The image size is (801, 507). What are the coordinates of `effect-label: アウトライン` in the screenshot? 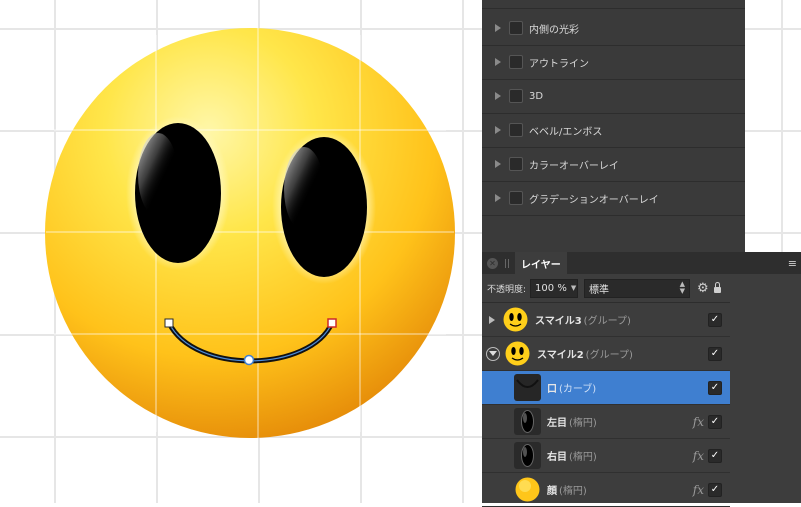 It's located at (559, 64).